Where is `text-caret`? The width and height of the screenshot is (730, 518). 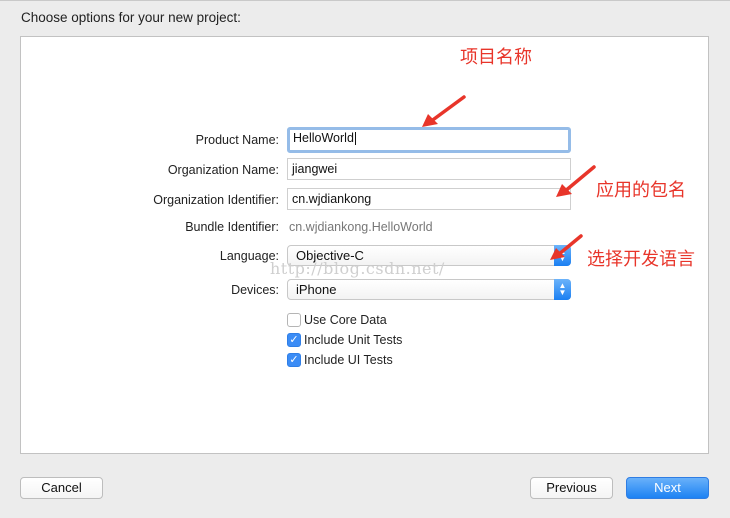
text-caret is located at coordinates (355, 139).